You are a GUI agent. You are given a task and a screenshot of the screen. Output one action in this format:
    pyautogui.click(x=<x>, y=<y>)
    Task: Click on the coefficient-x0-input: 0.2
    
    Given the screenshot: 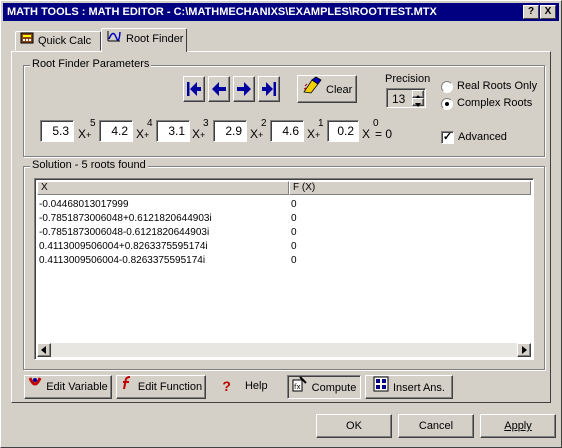 What is the action you would take?
    pyautogui.click(x=343, y=131)
    